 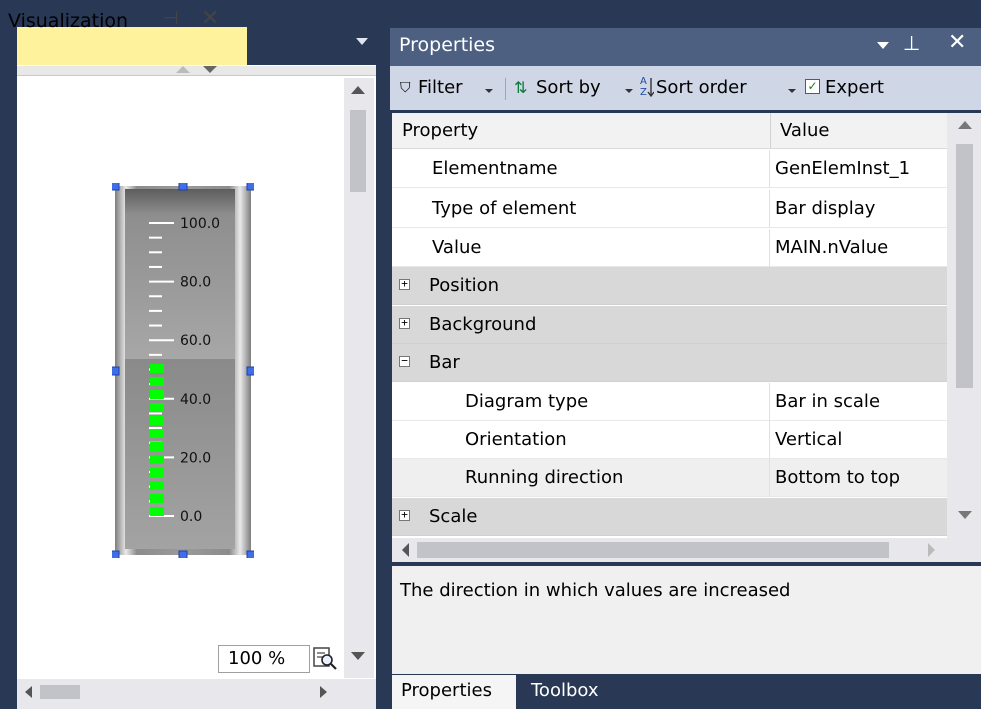 What do you see at coordinates (464, 285) in the screenshot?
I see `property-name: Position` at bounding box center [464, 285].